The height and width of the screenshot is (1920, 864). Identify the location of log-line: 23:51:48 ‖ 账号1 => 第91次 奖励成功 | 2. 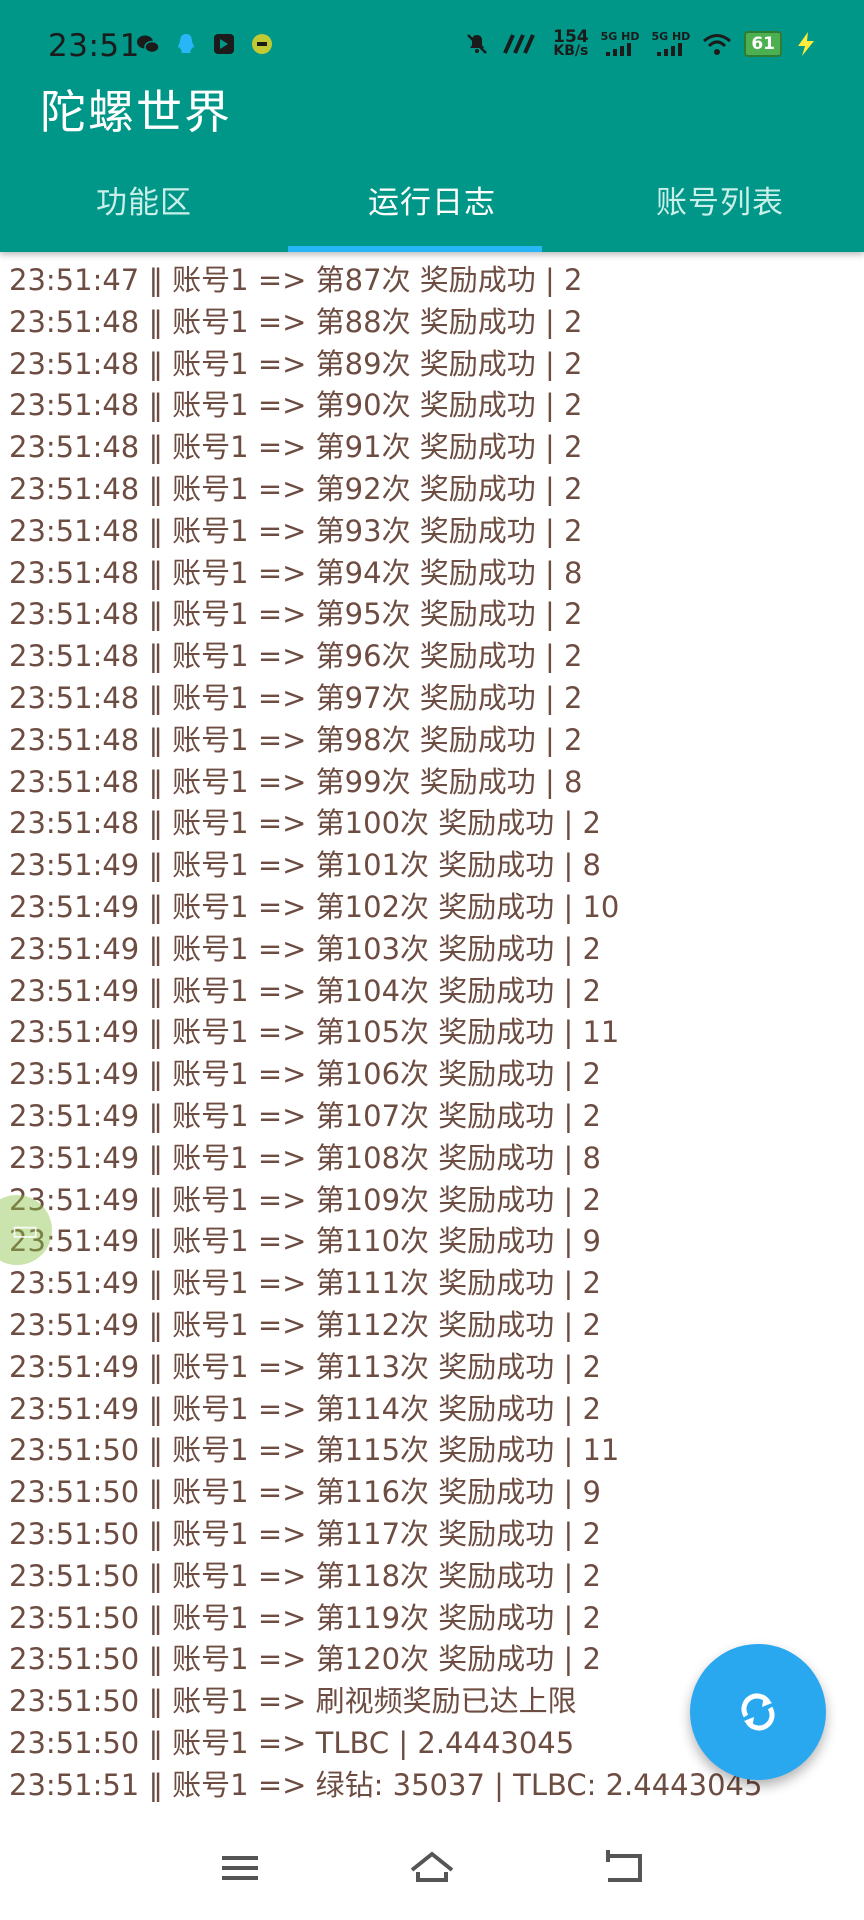
(296, 447).